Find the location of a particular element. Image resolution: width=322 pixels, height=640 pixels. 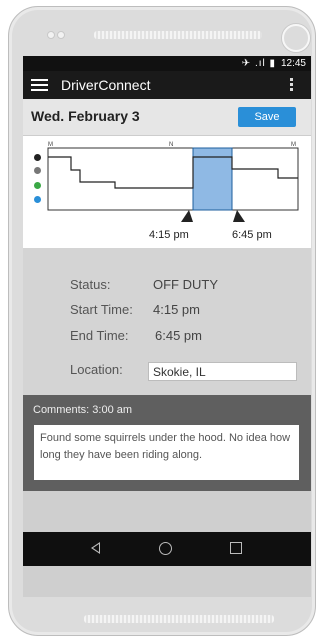

app-title: DriverConnect is located at coordinates (106, 85).